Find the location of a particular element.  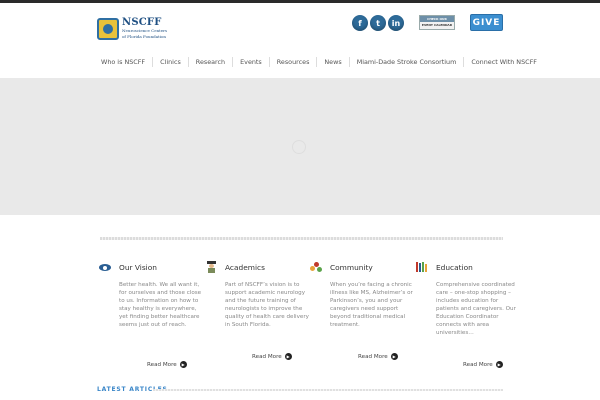

nav-item-research: Research is located at coordinates (210, 62).